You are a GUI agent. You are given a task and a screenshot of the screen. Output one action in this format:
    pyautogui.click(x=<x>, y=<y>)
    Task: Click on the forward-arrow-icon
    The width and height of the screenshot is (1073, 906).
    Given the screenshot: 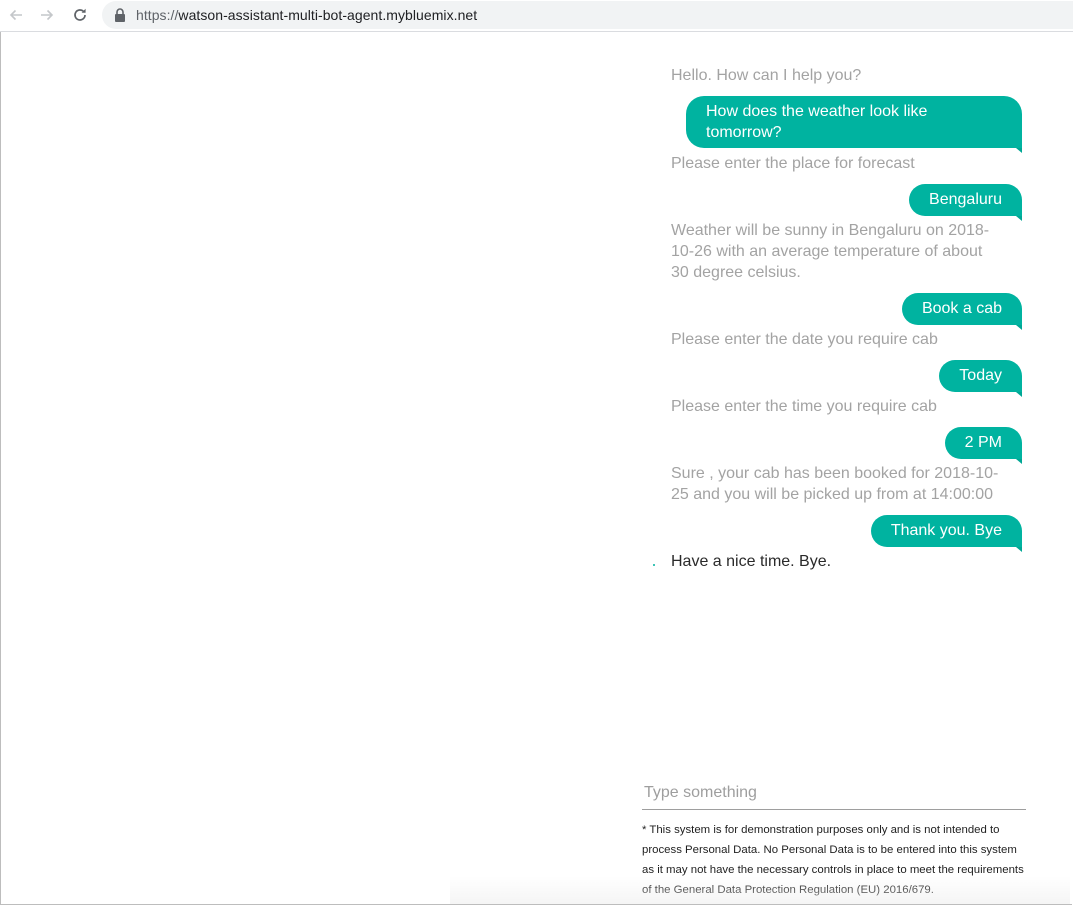 What is the action you would take?
    pyautogui.click(x=47, y=15)
    